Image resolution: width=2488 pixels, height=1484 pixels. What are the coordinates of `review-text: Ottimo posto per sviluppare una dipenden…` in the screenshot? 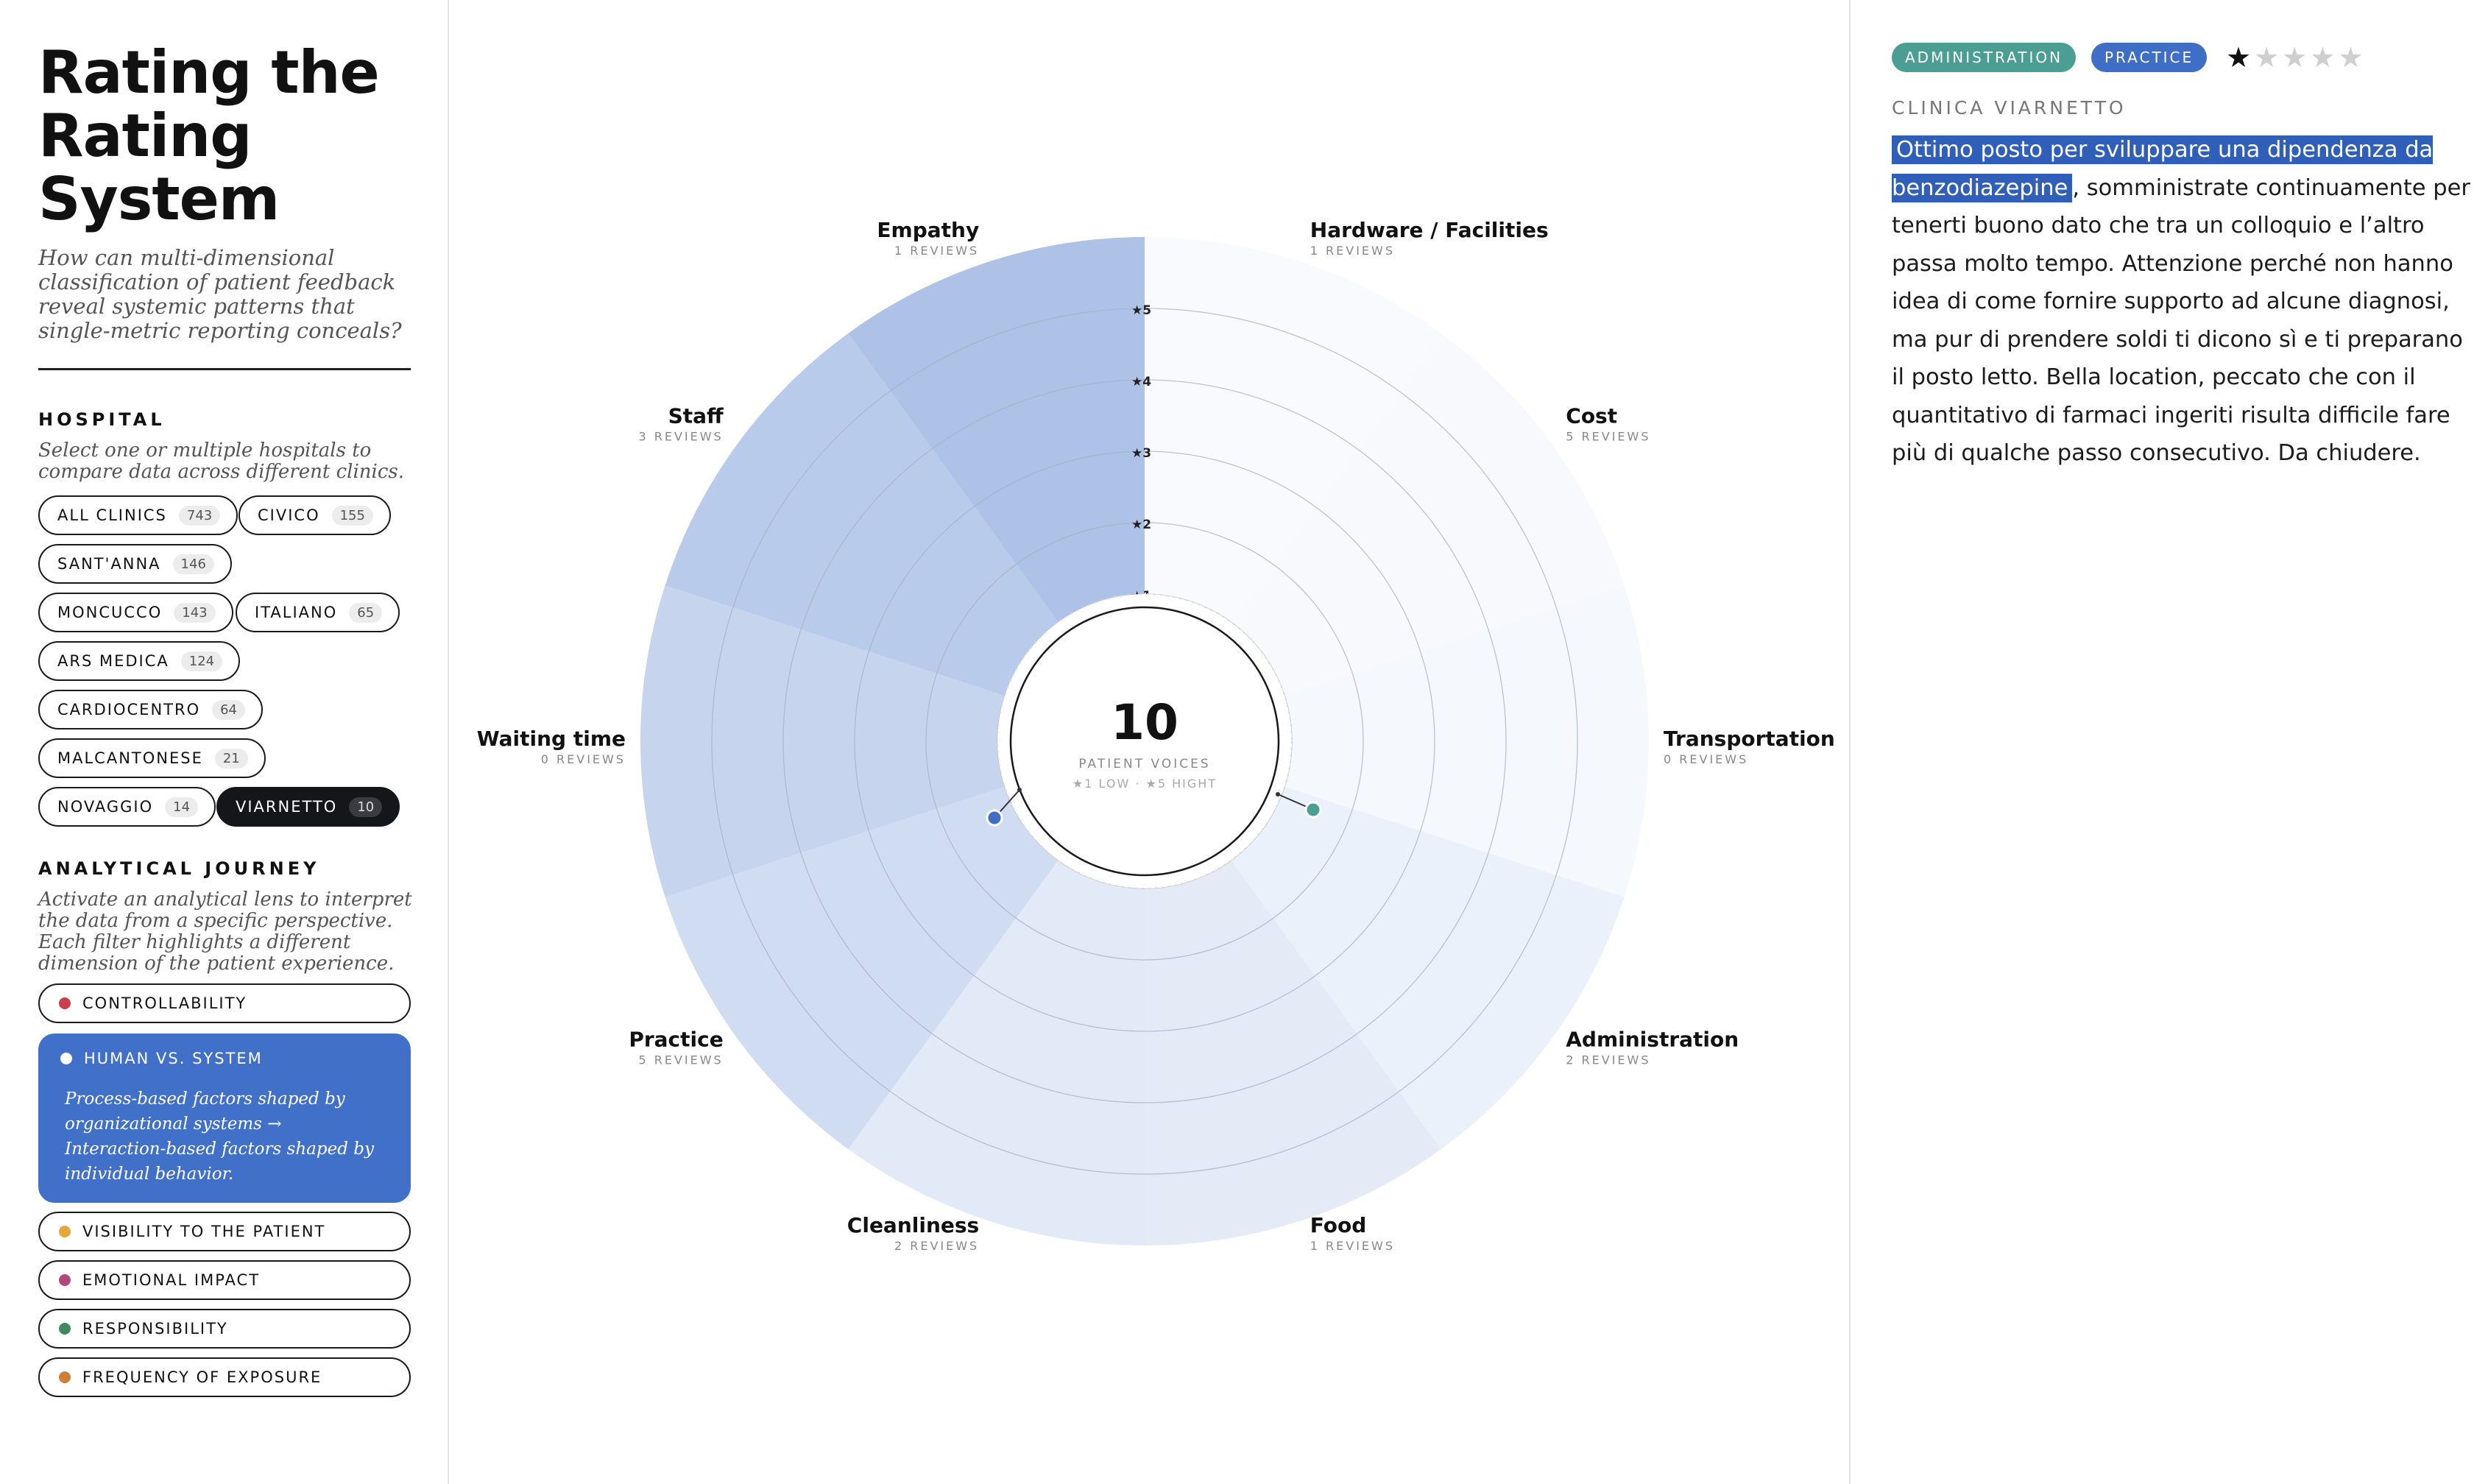 It's located at (2182, 302).